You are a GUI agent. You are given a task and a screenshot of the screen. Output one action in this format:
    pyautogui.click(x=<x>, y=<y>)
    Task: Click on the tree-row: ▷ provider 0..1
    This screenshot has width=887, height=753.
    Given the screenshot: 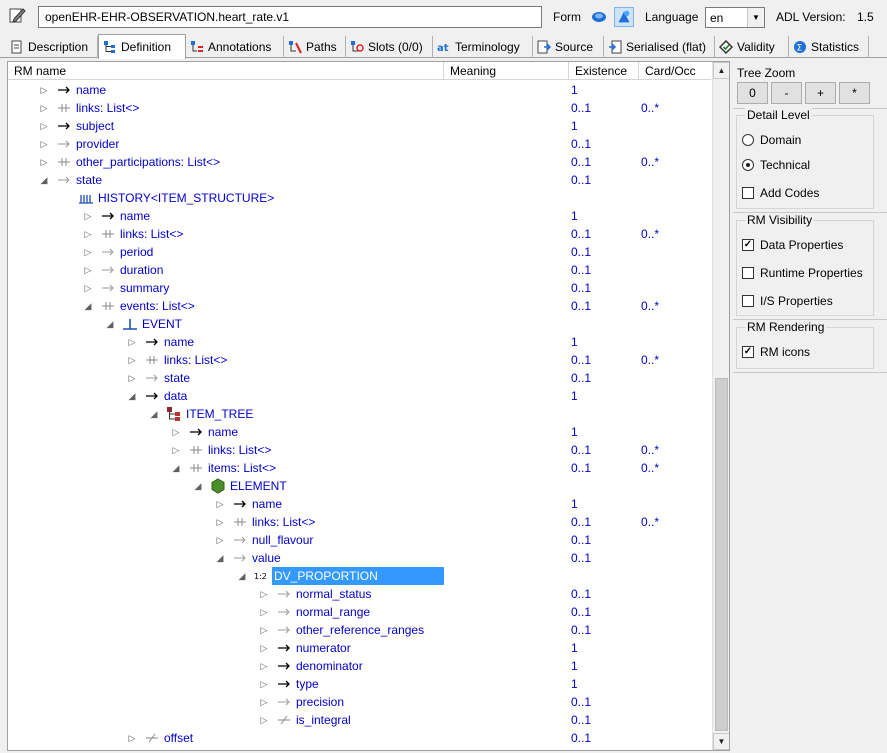 What is the action you would take?
    pyautogui.click(x=359, y=144)
    